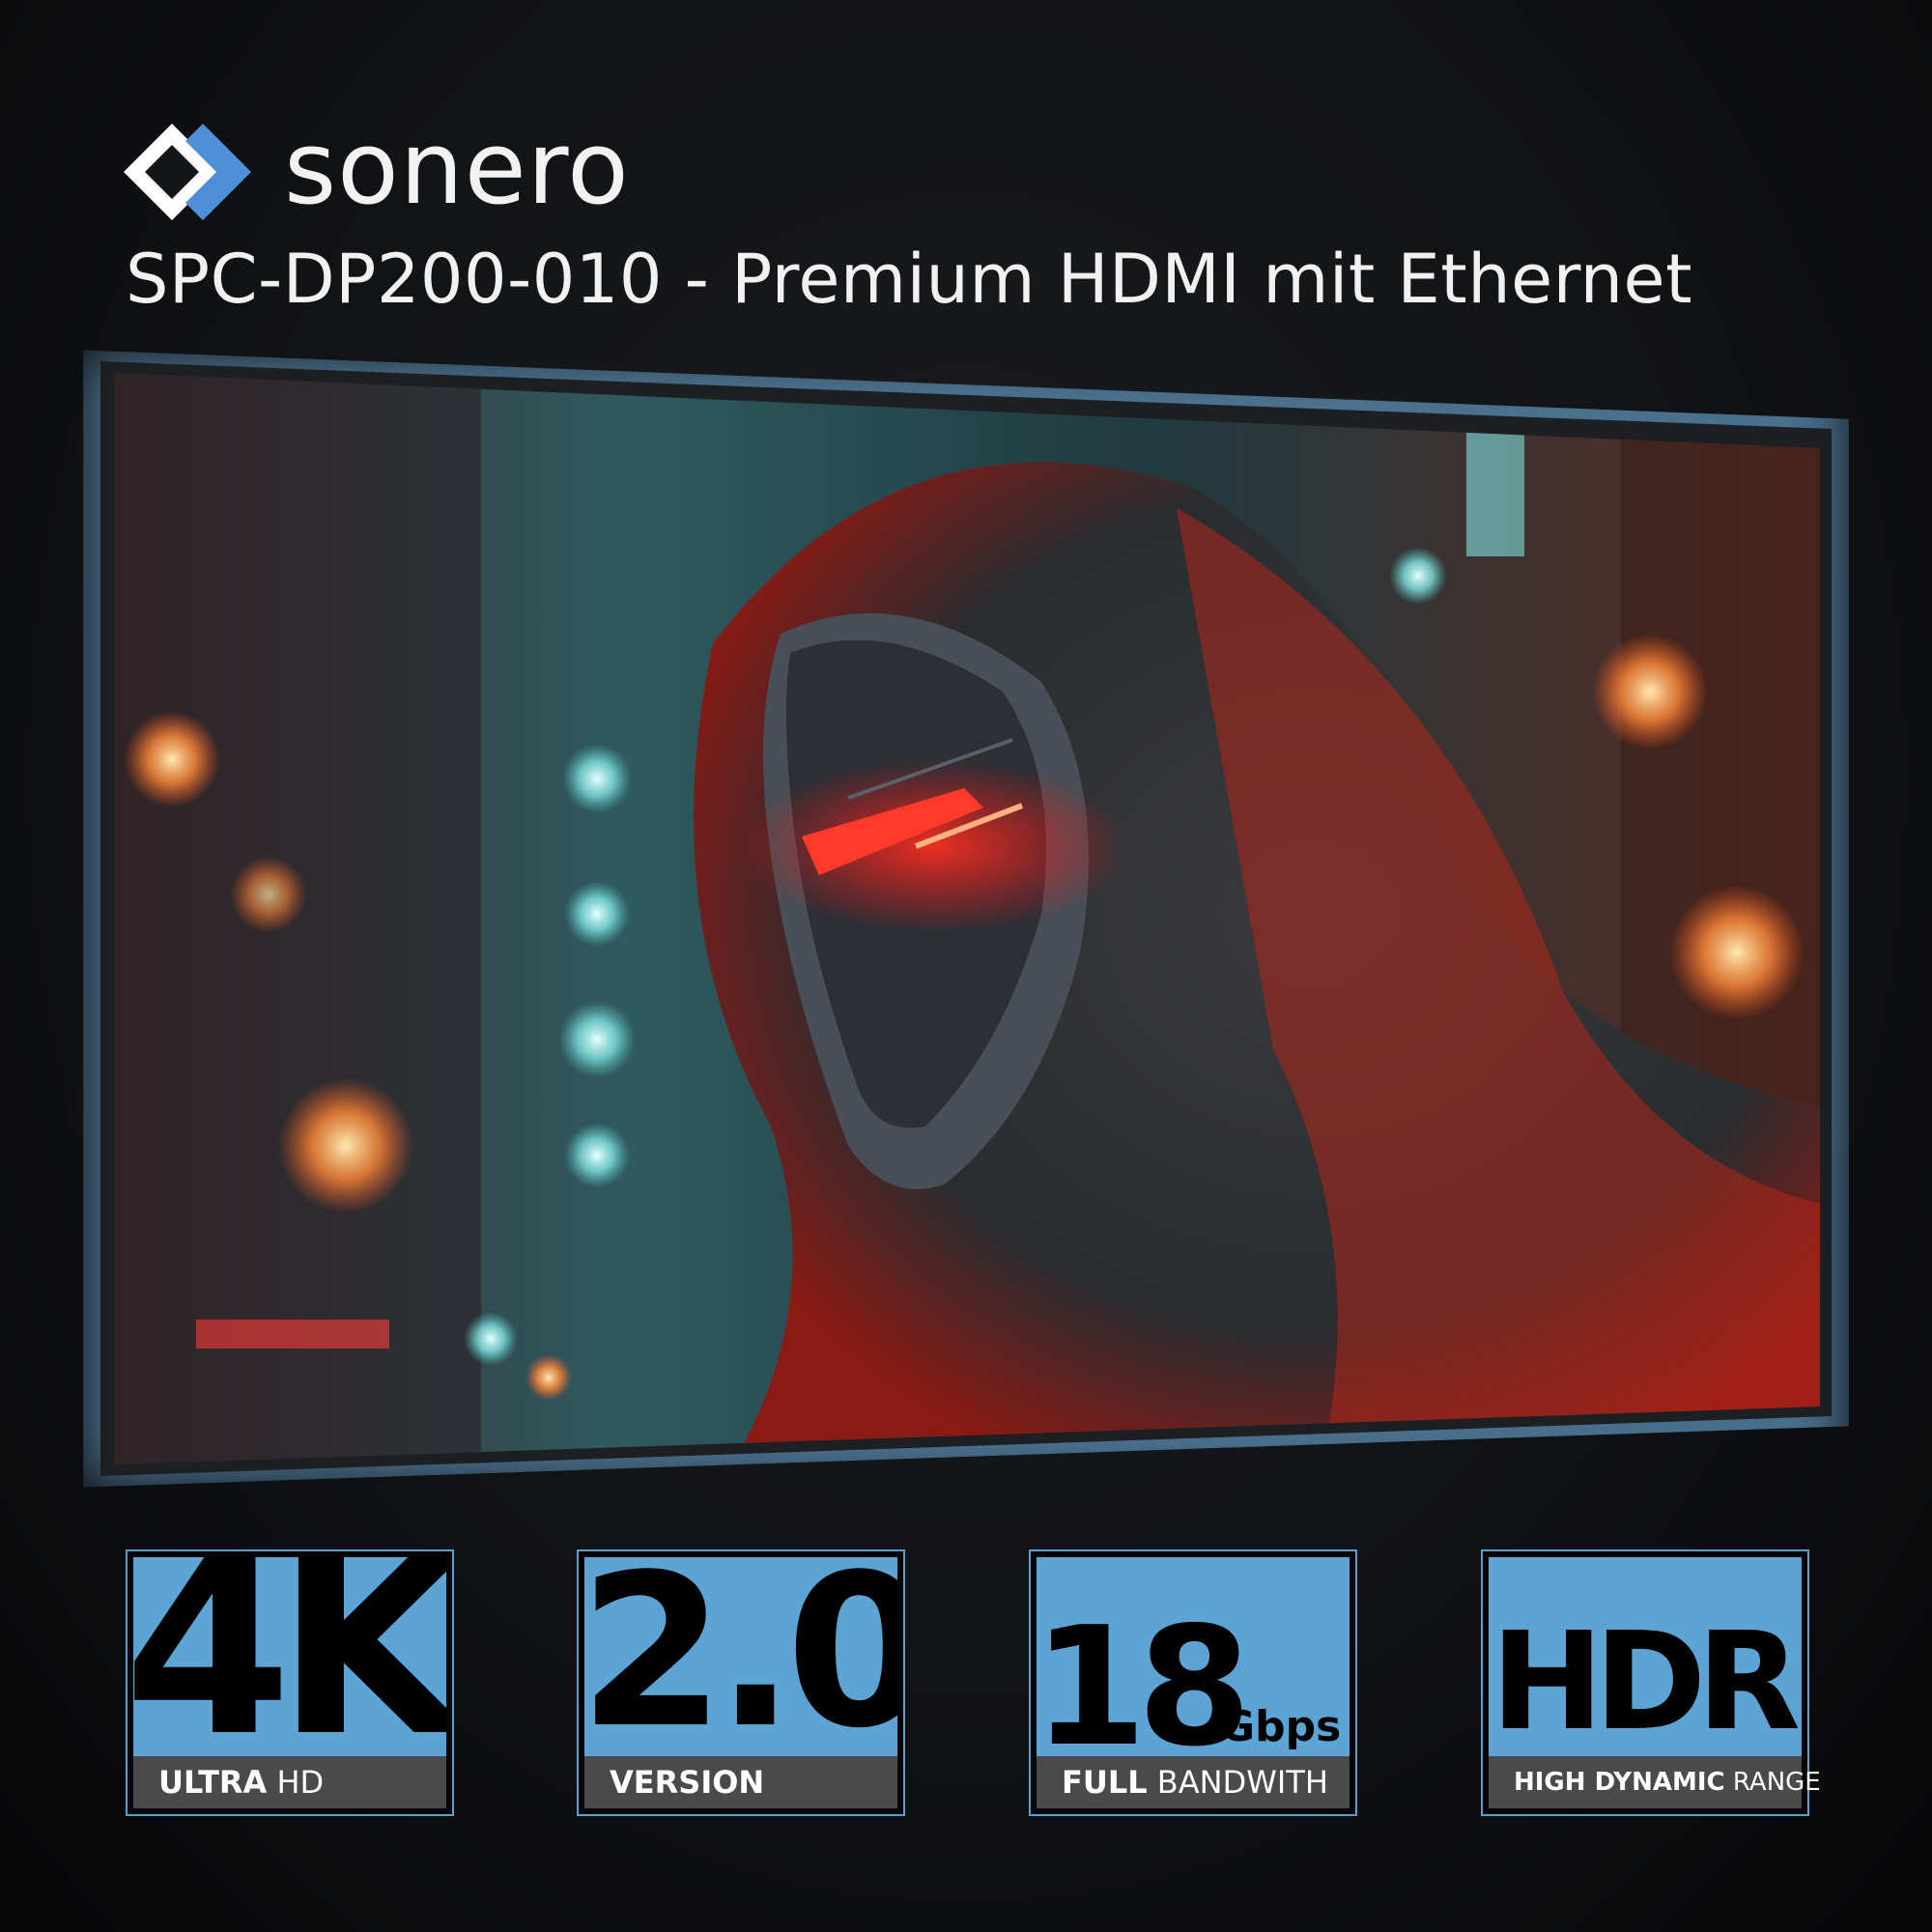  I want to click on badge-hdr: HDR HIGH DYNAMIC RANGE, so click(1651, 1682).